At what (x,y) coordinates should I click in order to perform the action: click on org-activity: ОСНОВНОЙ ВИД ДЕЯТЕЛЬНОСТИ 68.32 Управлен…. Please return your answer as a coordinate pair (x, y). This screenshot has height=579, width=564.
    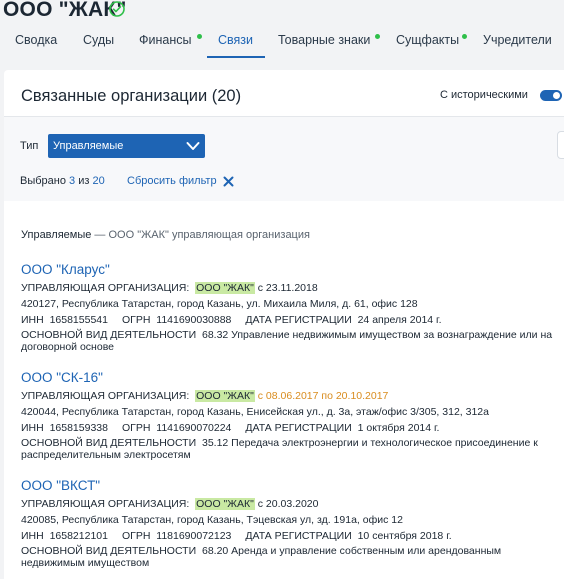
    Looking at the image, I should click on (291, 341).